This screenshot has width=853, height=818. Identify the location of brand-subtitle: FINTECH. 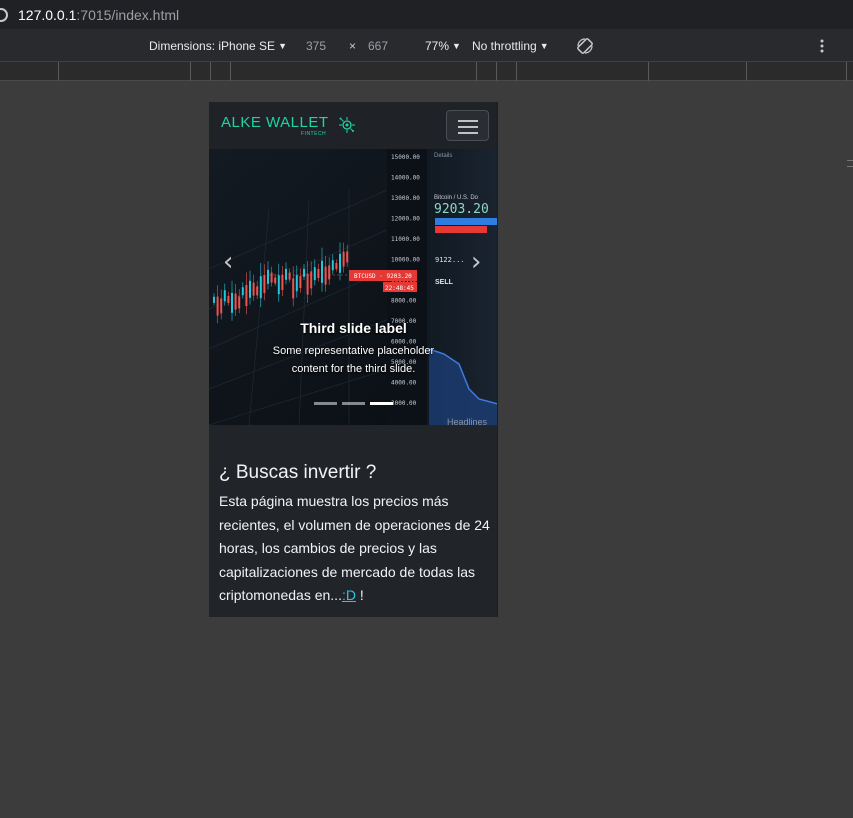
(314, 134).